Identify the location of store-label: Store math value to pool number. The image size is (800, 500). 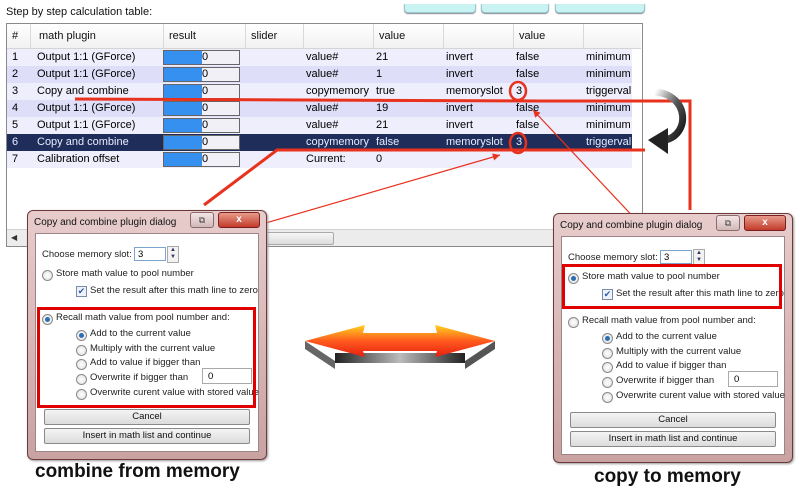
(125, 273).